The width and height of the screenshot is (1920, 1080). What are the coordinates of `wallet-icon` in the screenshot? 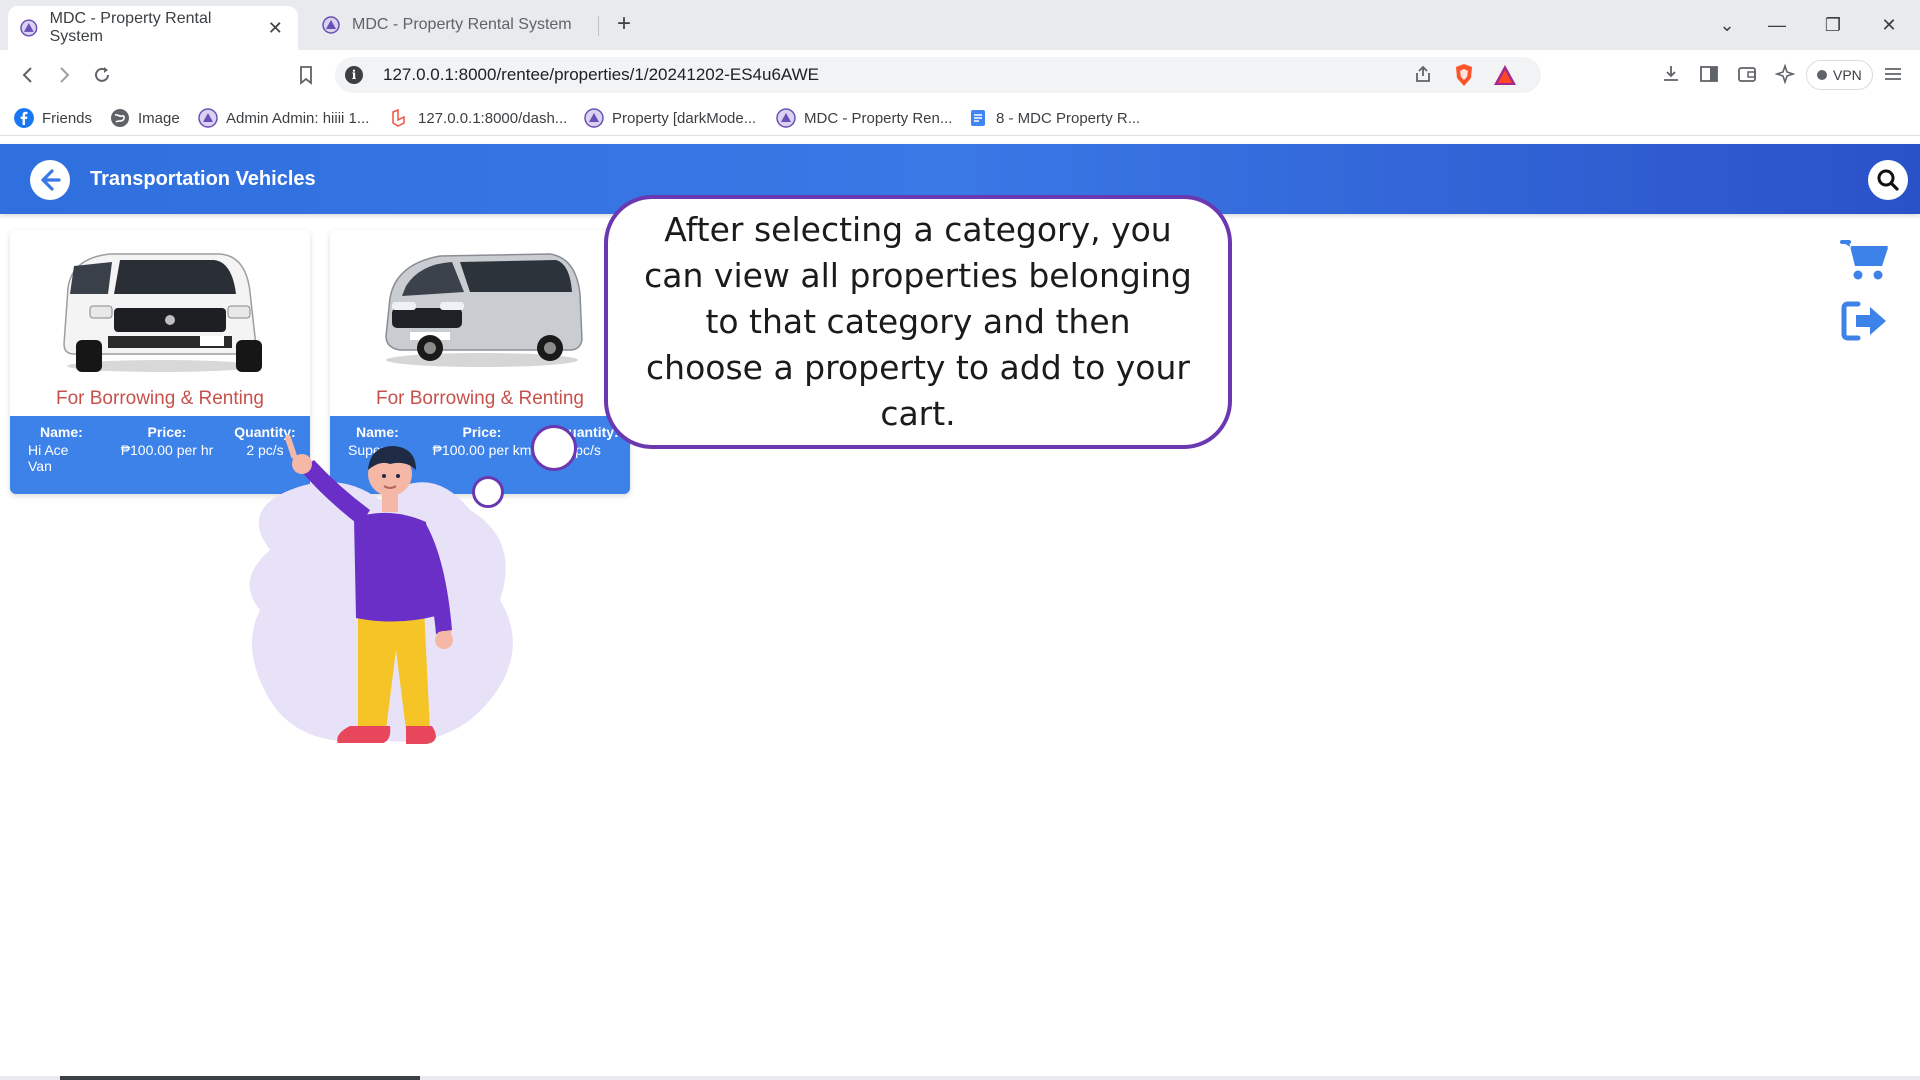 It's located at (1747, 74).